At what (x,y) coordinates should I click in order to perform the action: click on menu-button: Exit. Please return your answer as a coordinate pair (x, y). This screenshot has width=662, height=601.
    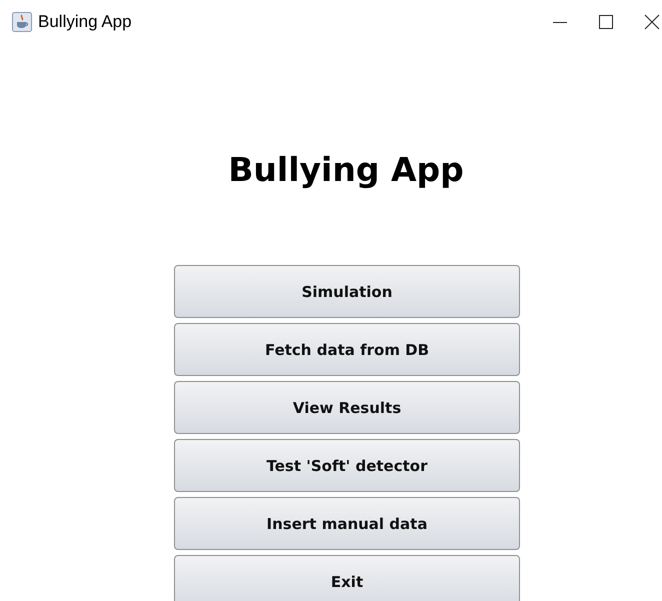
    Looking at the image, I should click on (347, 578).